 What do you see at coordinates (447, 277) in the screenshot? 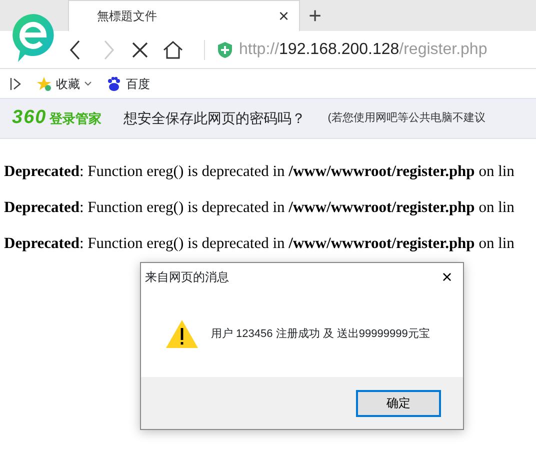
I see `close-button: ×` at bounding box center [447, 277].